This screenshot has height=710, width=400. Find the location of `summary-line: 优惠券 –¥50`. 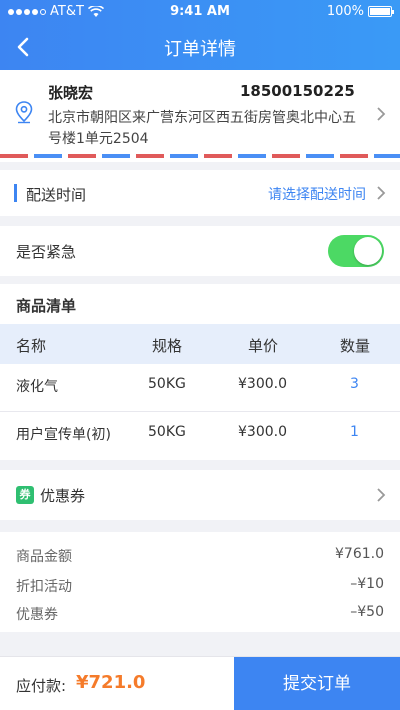

summary-line: 优惠券 –¥50 is located at coordinates (200, 614).